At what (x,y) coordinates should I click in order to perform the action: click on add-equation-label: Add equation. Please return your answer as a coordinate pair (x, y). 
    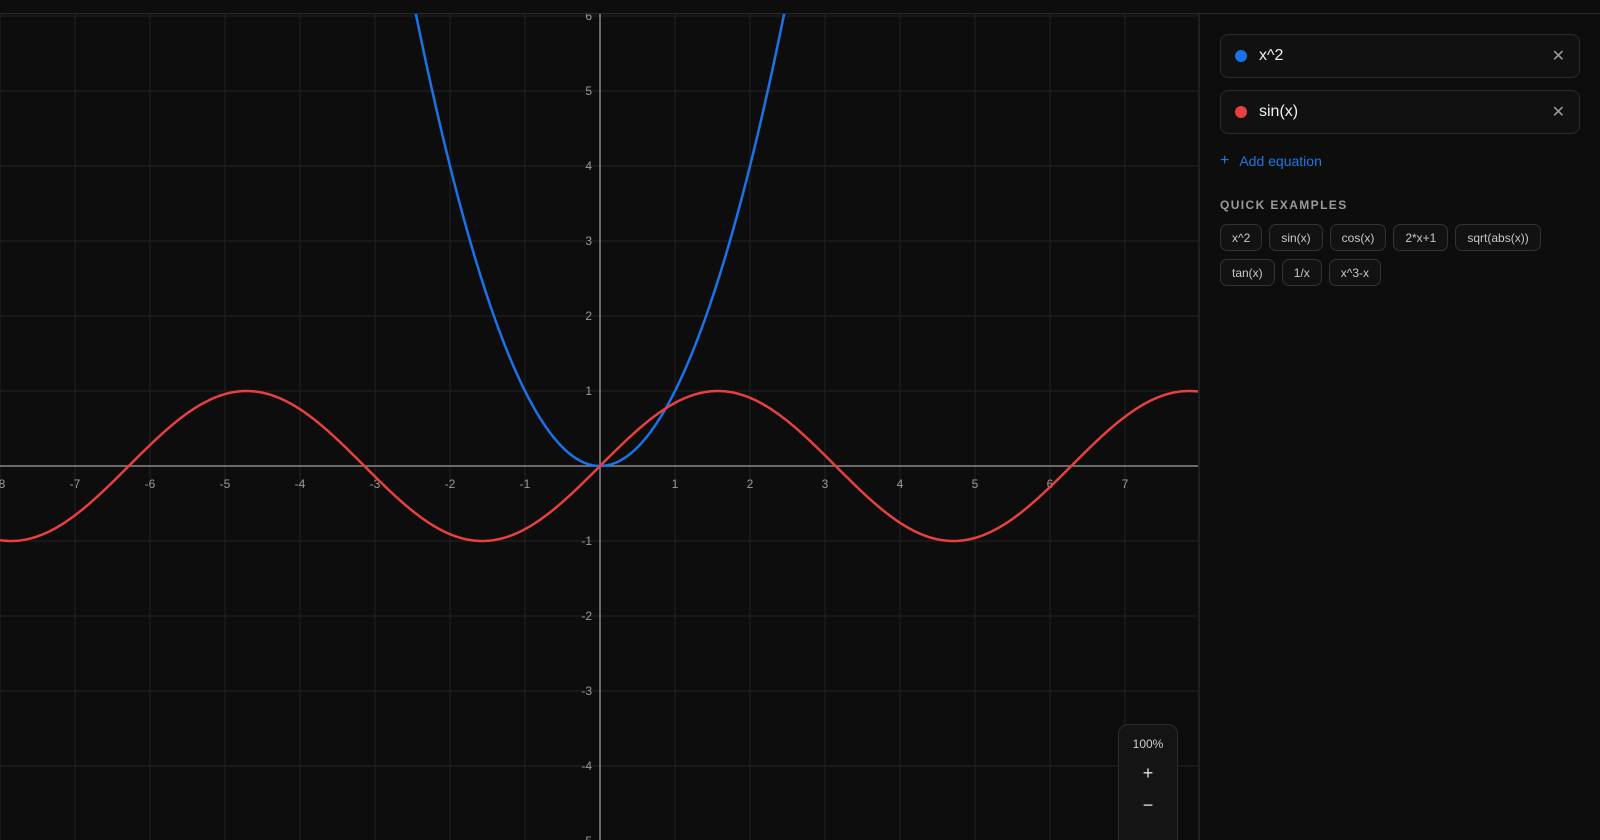
    Looking at the image, I should click on (1280, 161).